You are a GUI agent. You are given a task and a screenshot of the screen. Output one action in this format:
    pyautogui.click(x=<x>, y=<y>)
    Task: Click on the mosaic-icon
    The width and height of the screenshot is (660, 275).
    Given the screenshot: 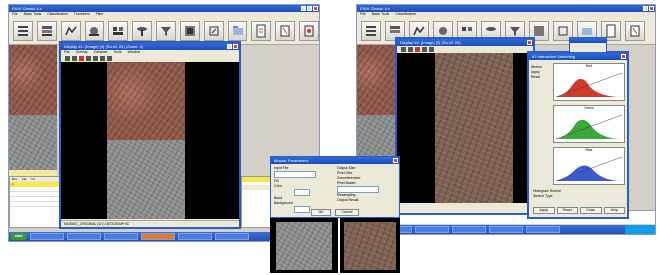 What is the action you would take?
    pyautogui.click(x=118, y=30)
    